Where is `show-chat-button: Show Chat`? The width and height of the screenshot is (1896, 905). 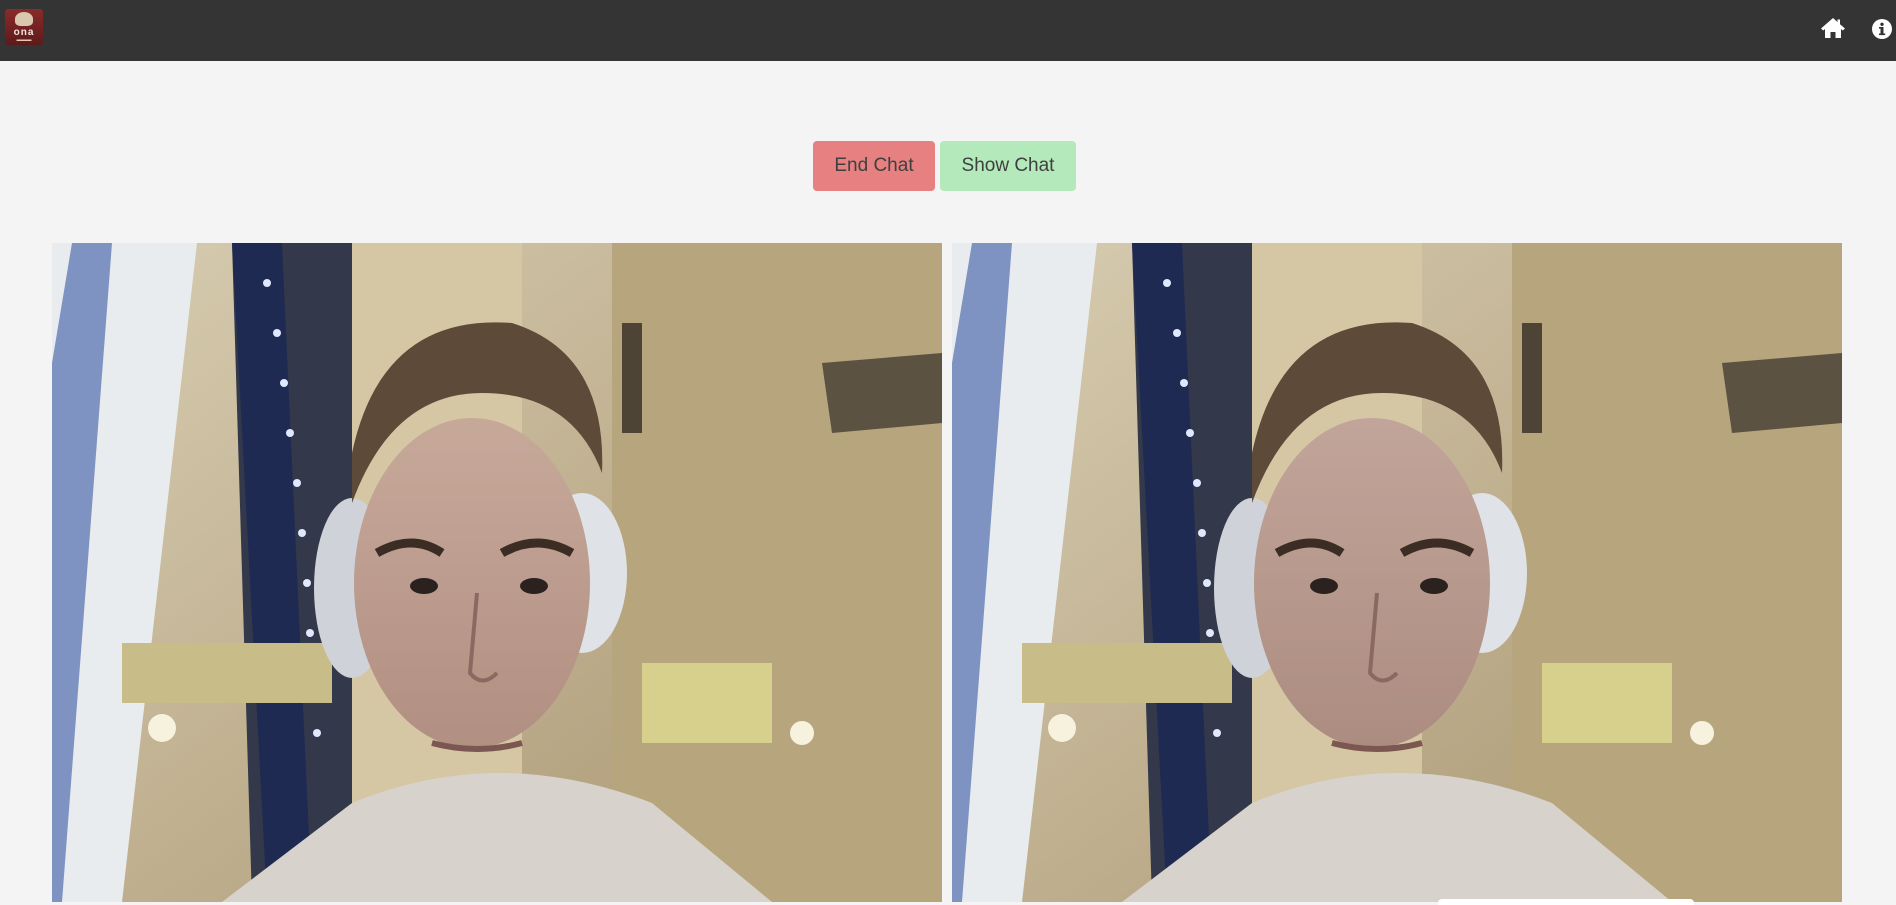 show-chat-button: Show Chat is located at coordinates (1008, 166).